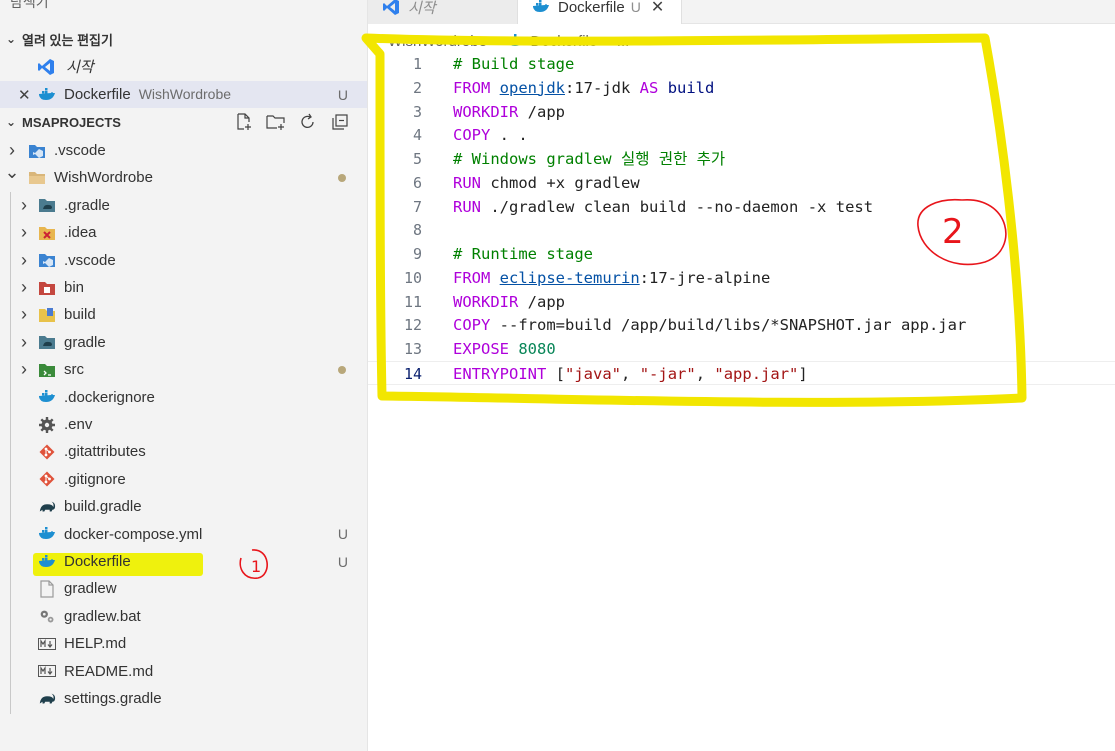  Describe the element at coordinates (741, 349) in the screenshot. I see `code-line: 13 EXPOSE 8080` at that location.